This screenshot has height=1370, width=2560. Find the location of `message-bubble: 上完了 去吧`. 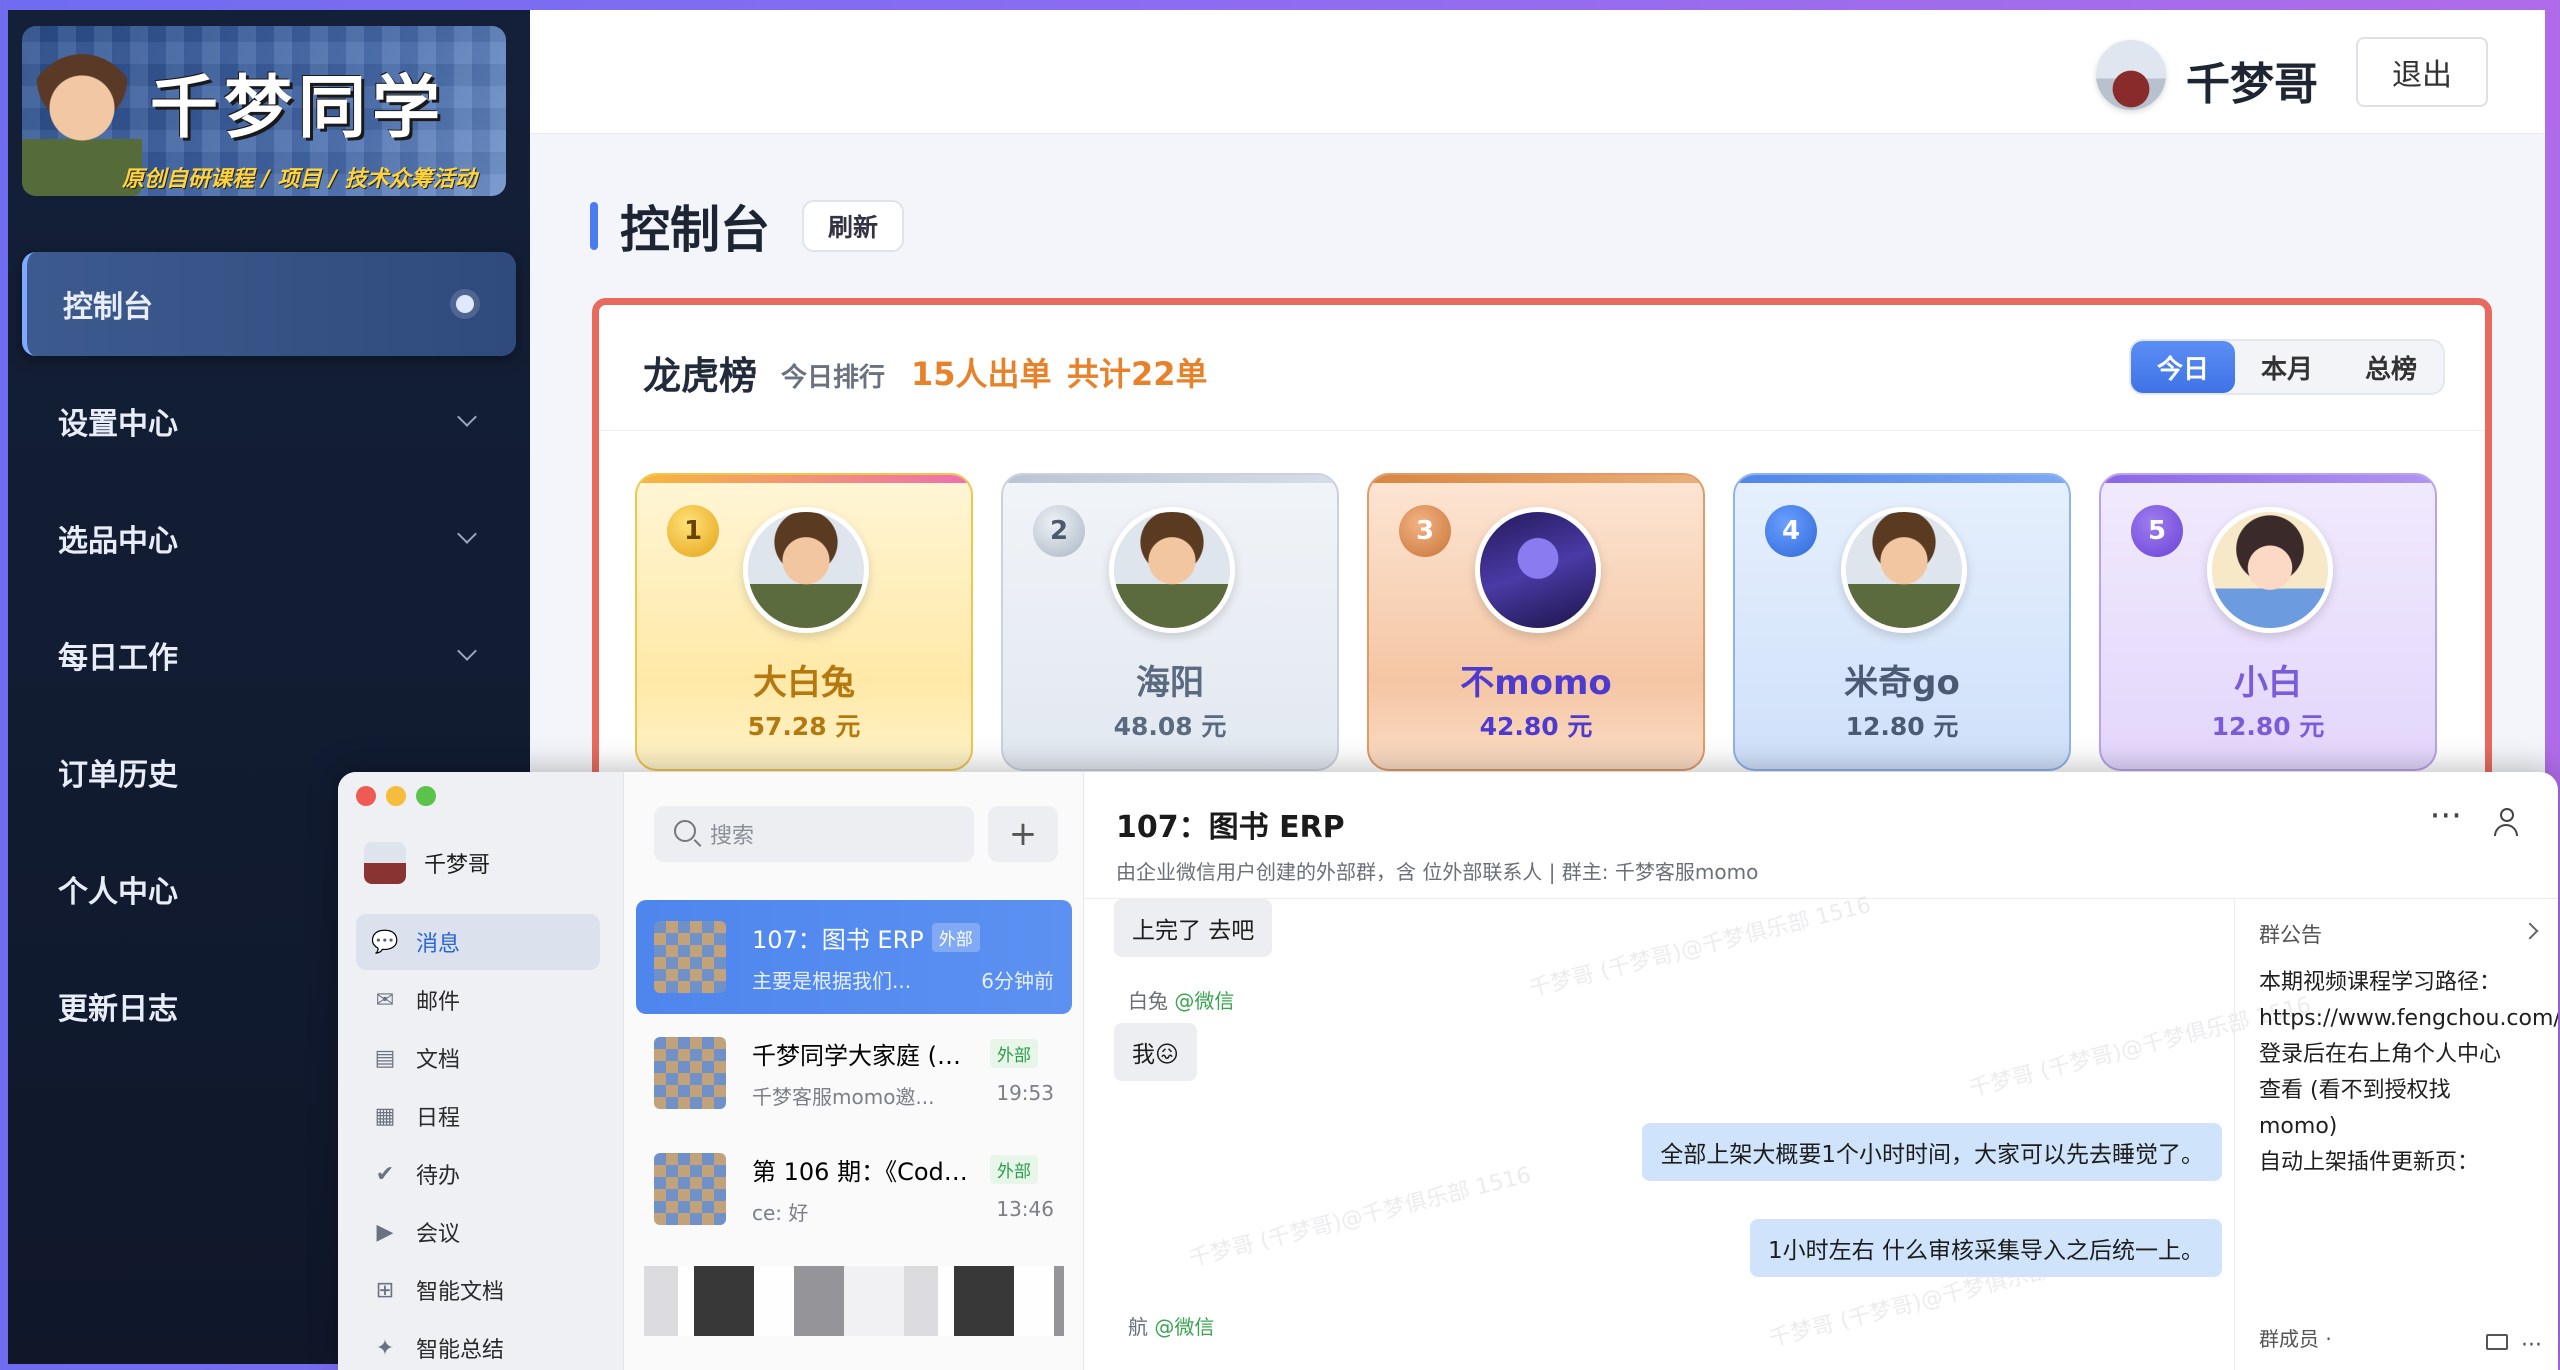

message-bubble: 上完了 去吧 is located at coordinates (1193, 928).